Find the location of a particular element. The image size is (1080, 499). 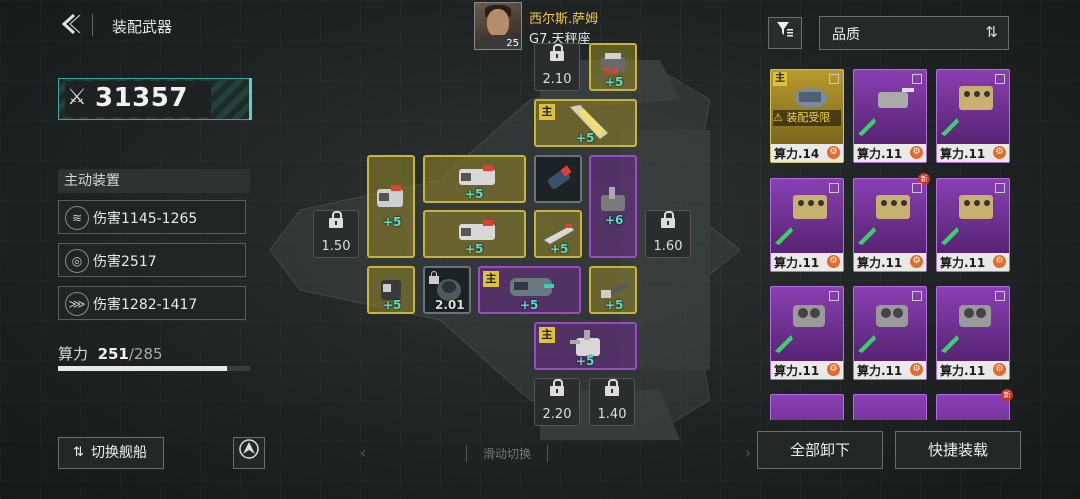

weapon-slot-gatling: +5 is located at coordinates (613, 67).